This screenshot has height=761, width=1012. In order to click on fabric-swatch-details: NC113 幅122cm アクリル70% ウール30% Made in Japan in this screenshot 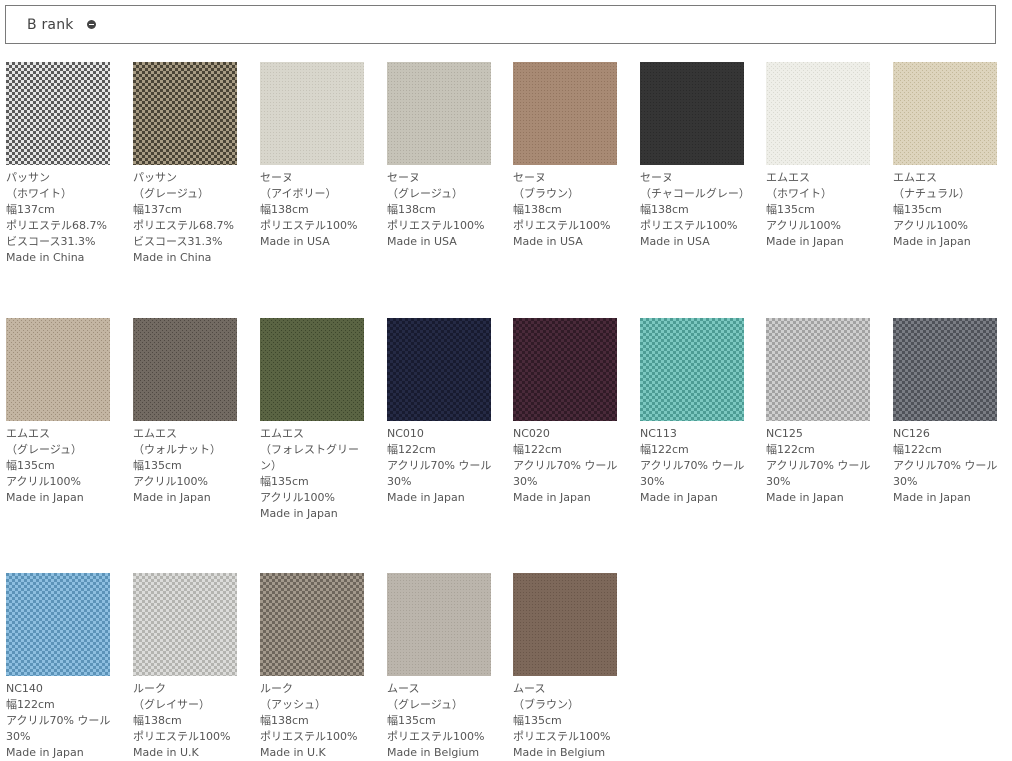, I will do `click(696, 466)`.